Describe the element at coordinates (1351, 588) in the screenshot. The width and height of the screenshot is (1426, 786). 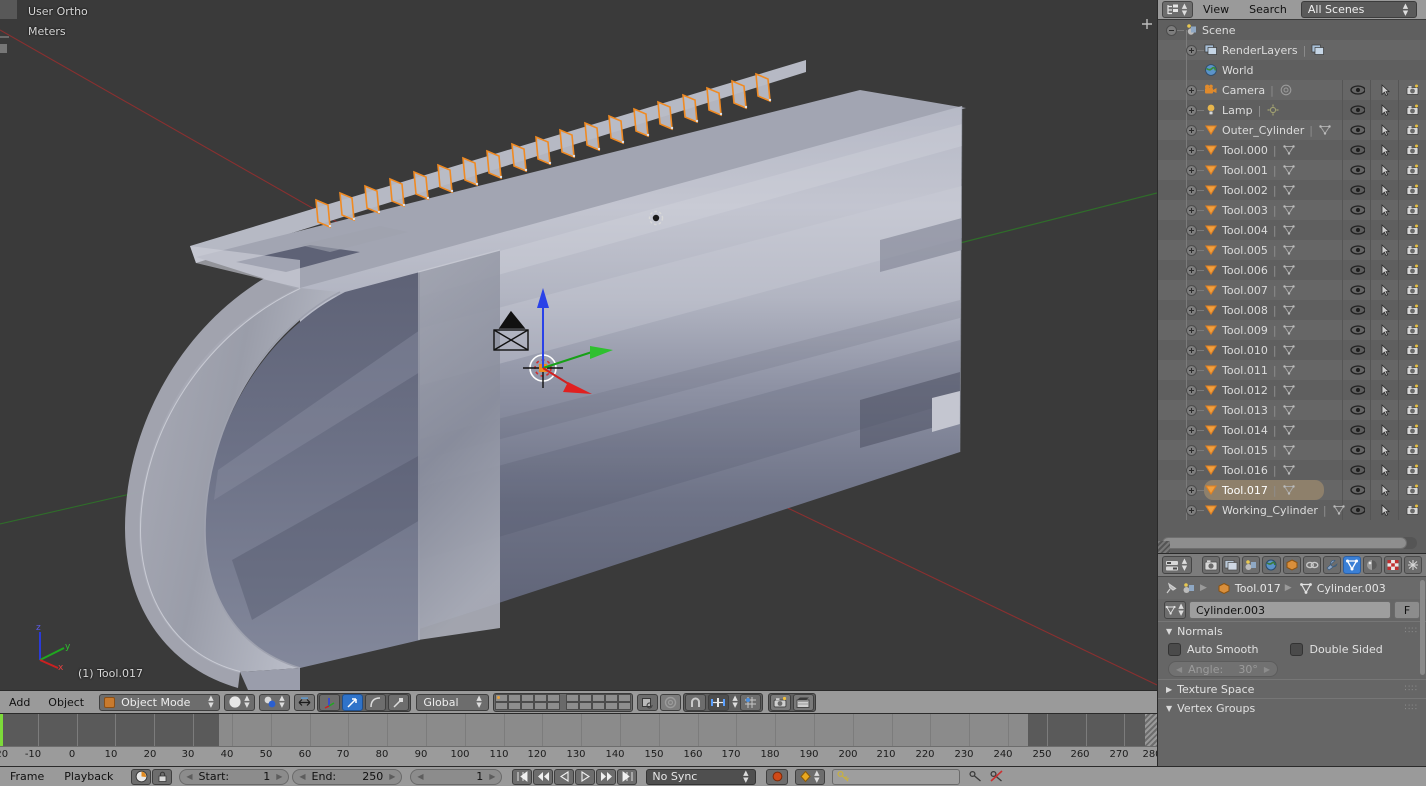
I see `breadcrumb-data-name: Cylinder.003` at that location.